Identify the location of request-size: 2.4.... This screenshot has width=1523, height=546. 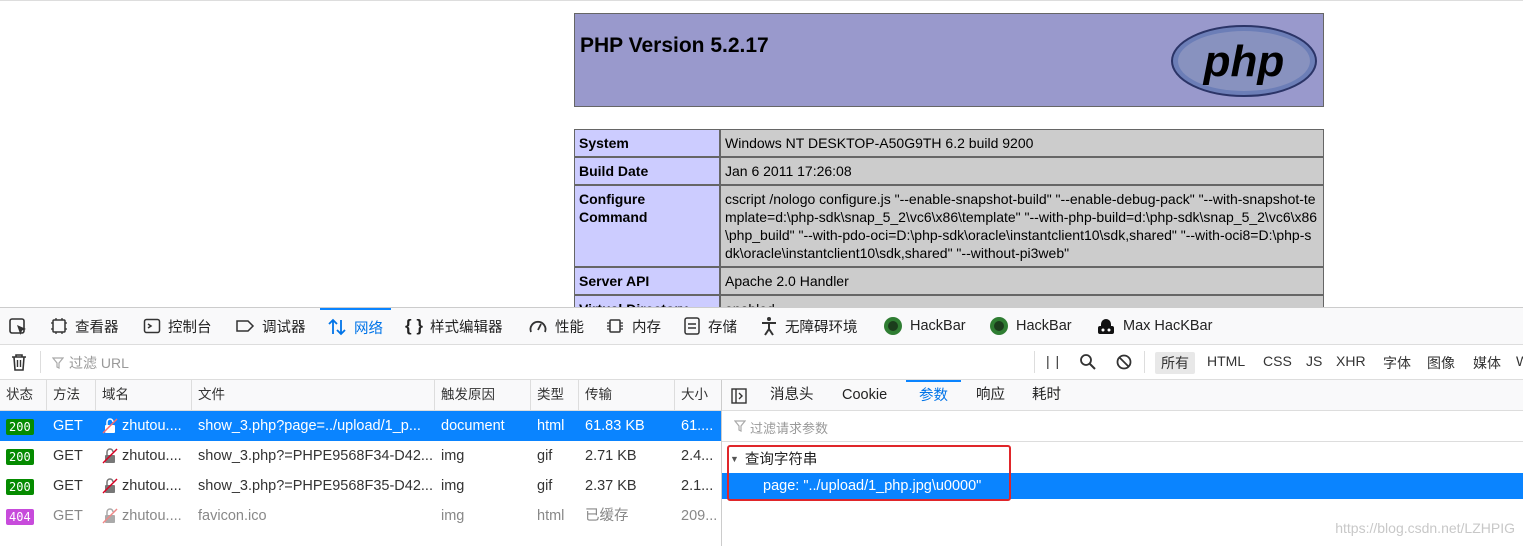
(697, 456).